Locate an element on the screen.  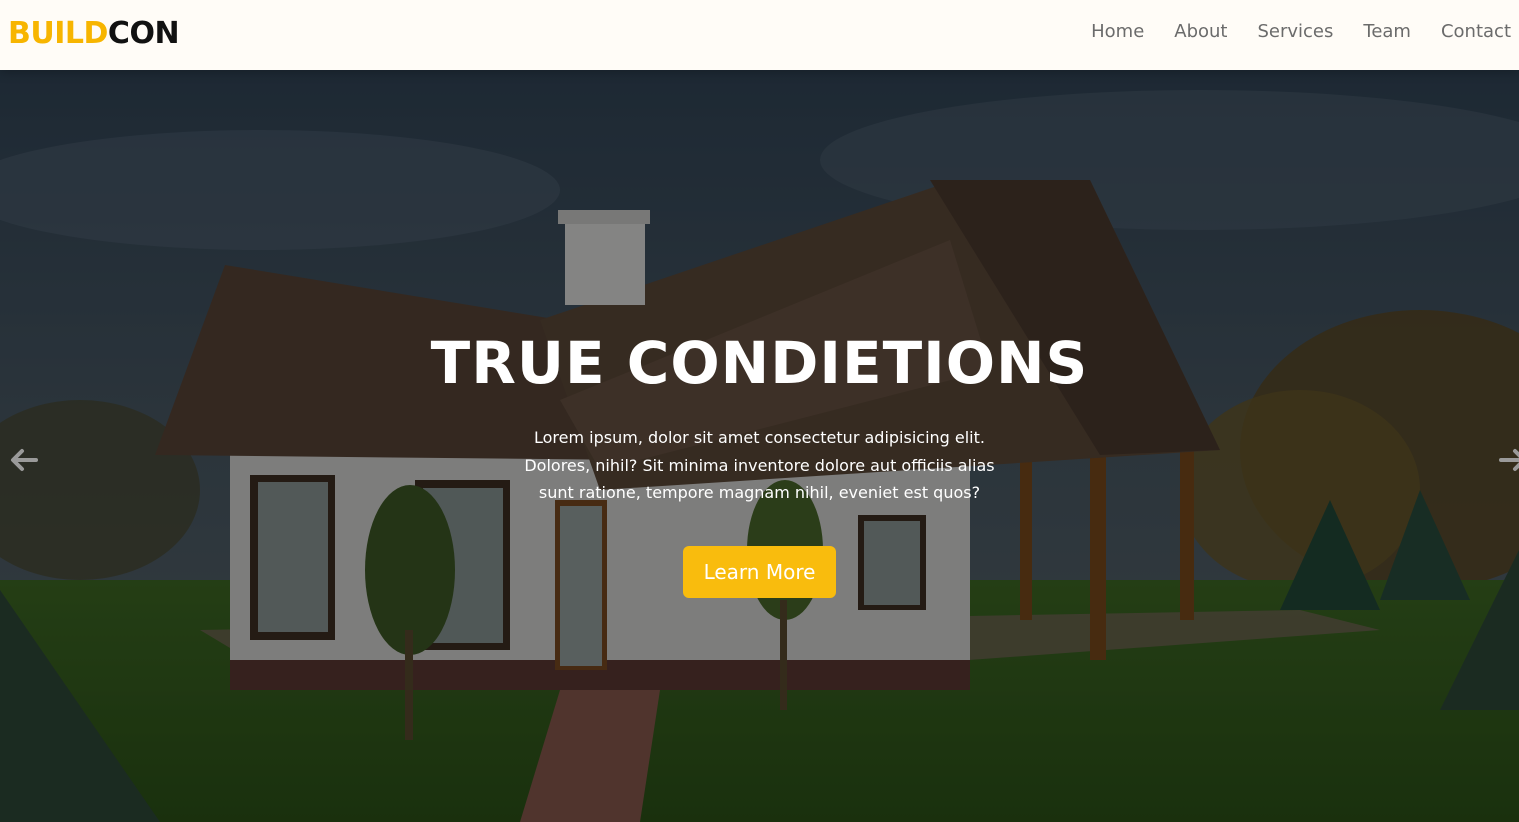
nav-link-services: Services is located at coordinates (1295, 32).